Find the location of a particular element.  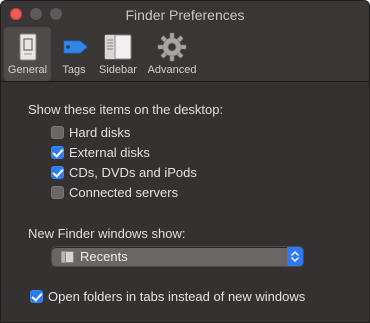

chevron-updown-icon is located at coordinates (295, 256).